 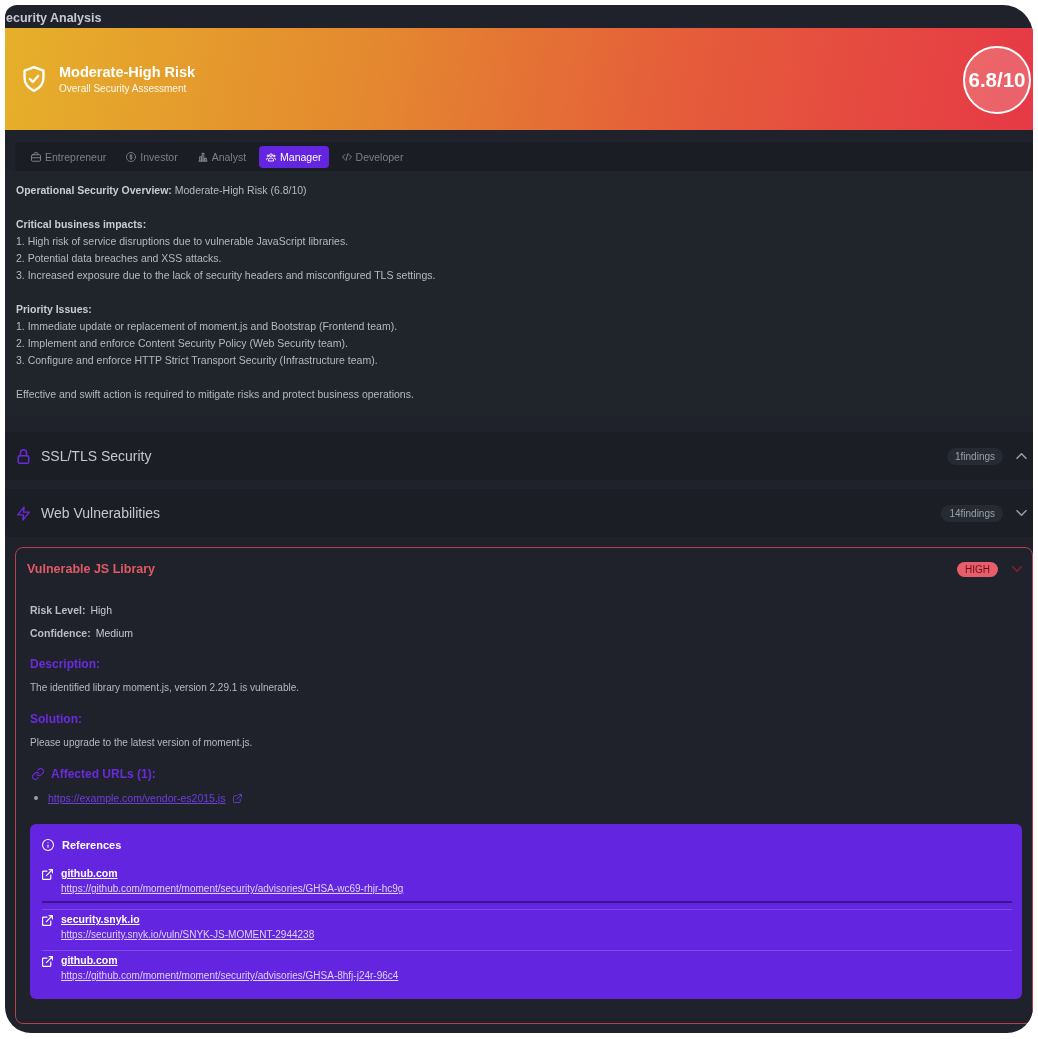 I want to click on severity-badge: HIGH, so click(x=977, y=569).